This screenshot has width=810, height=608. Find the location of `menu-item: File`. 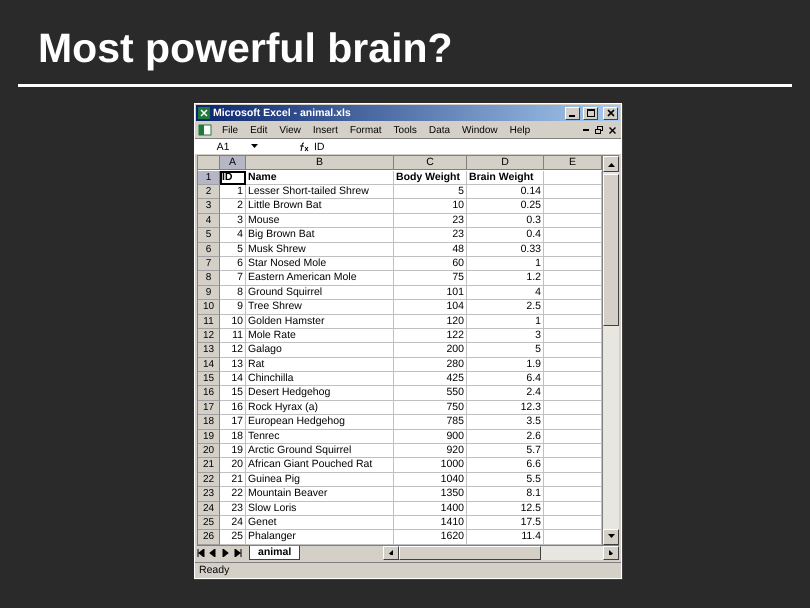

menu-item: File is located at coordinates (230, 130).